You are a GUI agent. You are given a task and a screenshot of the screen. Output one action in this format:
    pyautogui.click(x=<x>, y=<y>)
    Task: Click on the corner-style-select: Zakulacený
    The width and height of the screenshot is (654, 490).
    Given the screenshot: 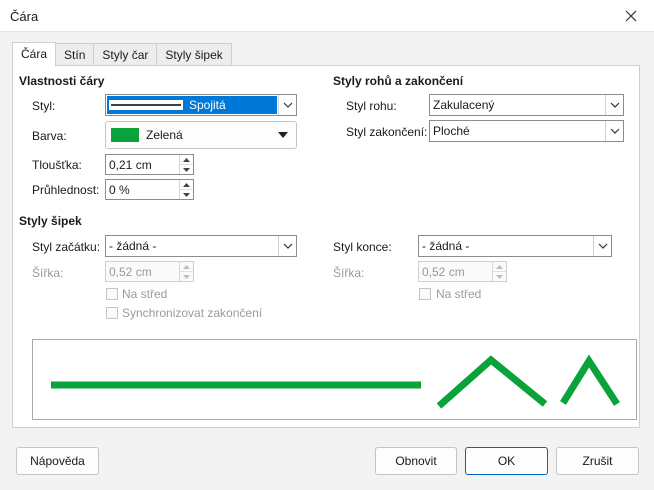 What is the action you would take?
    pyautogui.click(x=526, y=105)
    